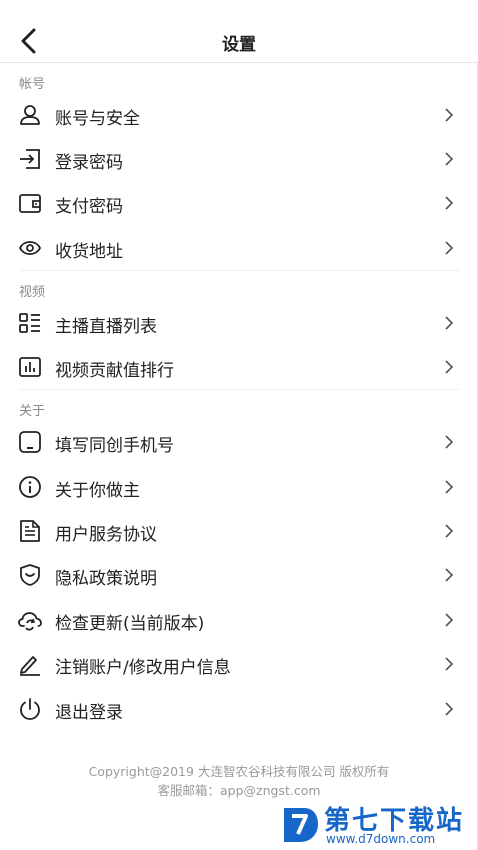 This screenshot has height=850, width=478. Describe the element at coordinates (30, 664) in the screenshot. I see `pen-icon` at that location.